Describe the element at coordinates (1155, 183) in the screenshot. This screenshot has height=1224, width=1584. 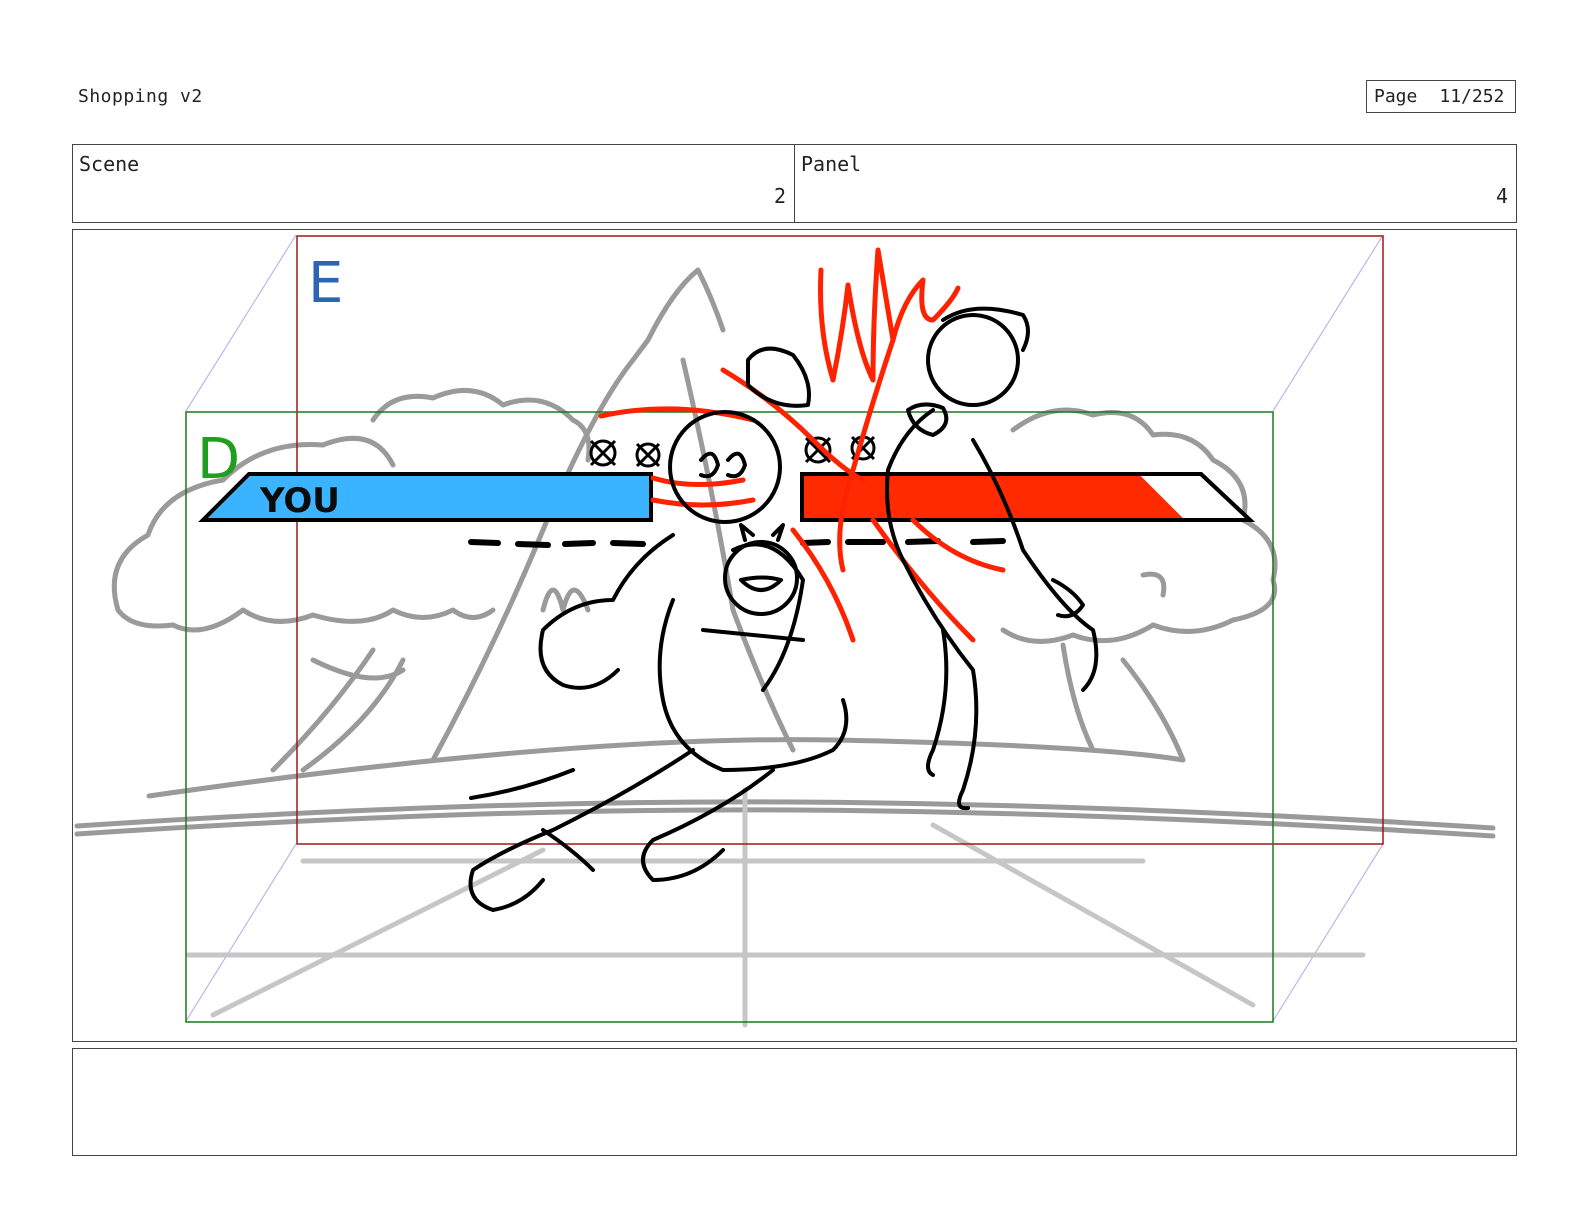
I see `panel-cell: Panel 4` at that location.